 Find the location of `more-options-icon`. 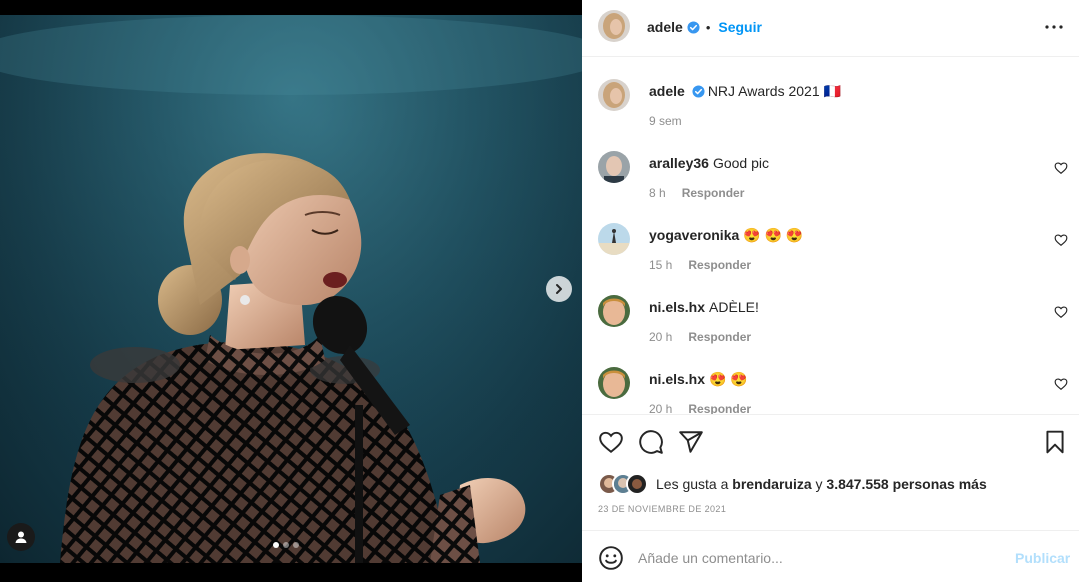

more-options-icon is located at coordinates (1054, 27).